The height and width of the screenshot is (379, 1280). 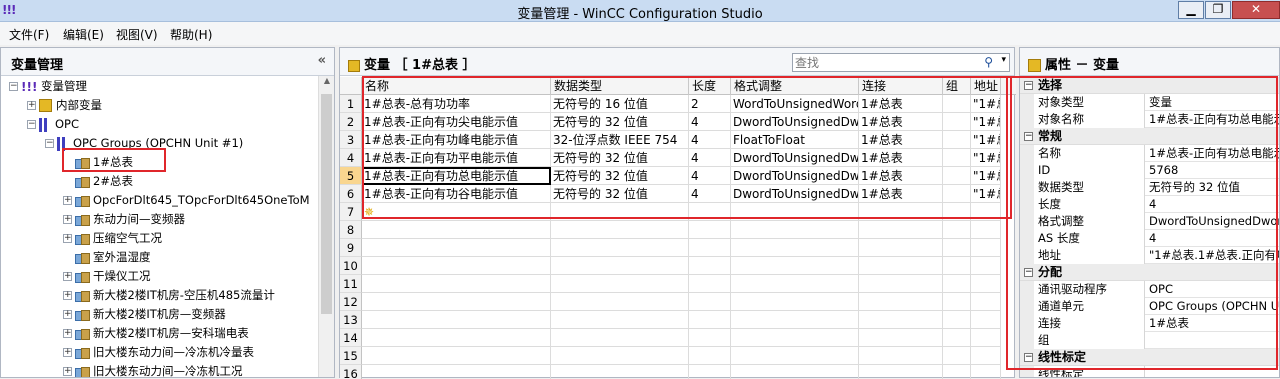 What do you see at coordinates (351, 320) in the screenshot?
I see `row-header: 13` at bounding box center [351, 320].